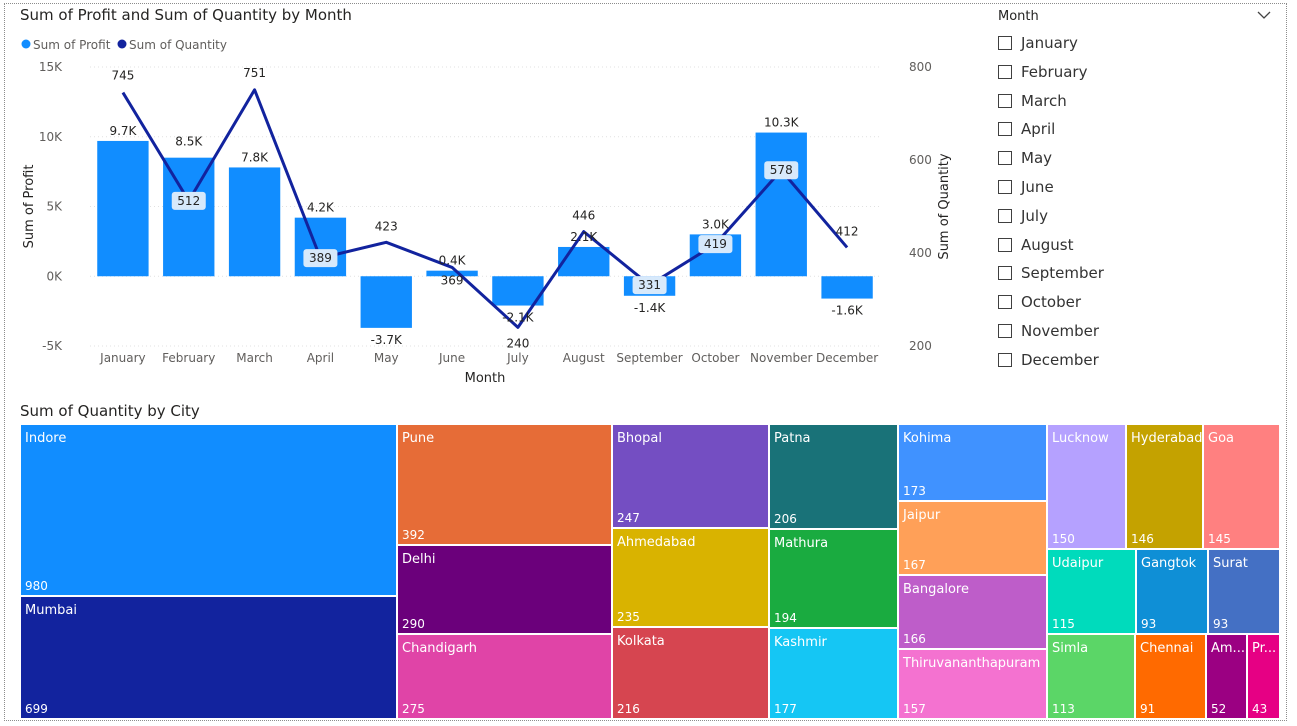 The height and width of the screenshot is (726, 1297). Describe the element at coordinates (628, 617) in the screenshot. I see `treemap-value-label: 235` at that location.